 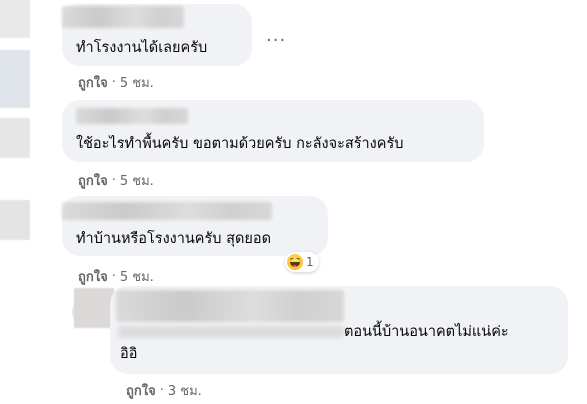 I want to click on reaction-count: 1, so click(x=302, y=262).